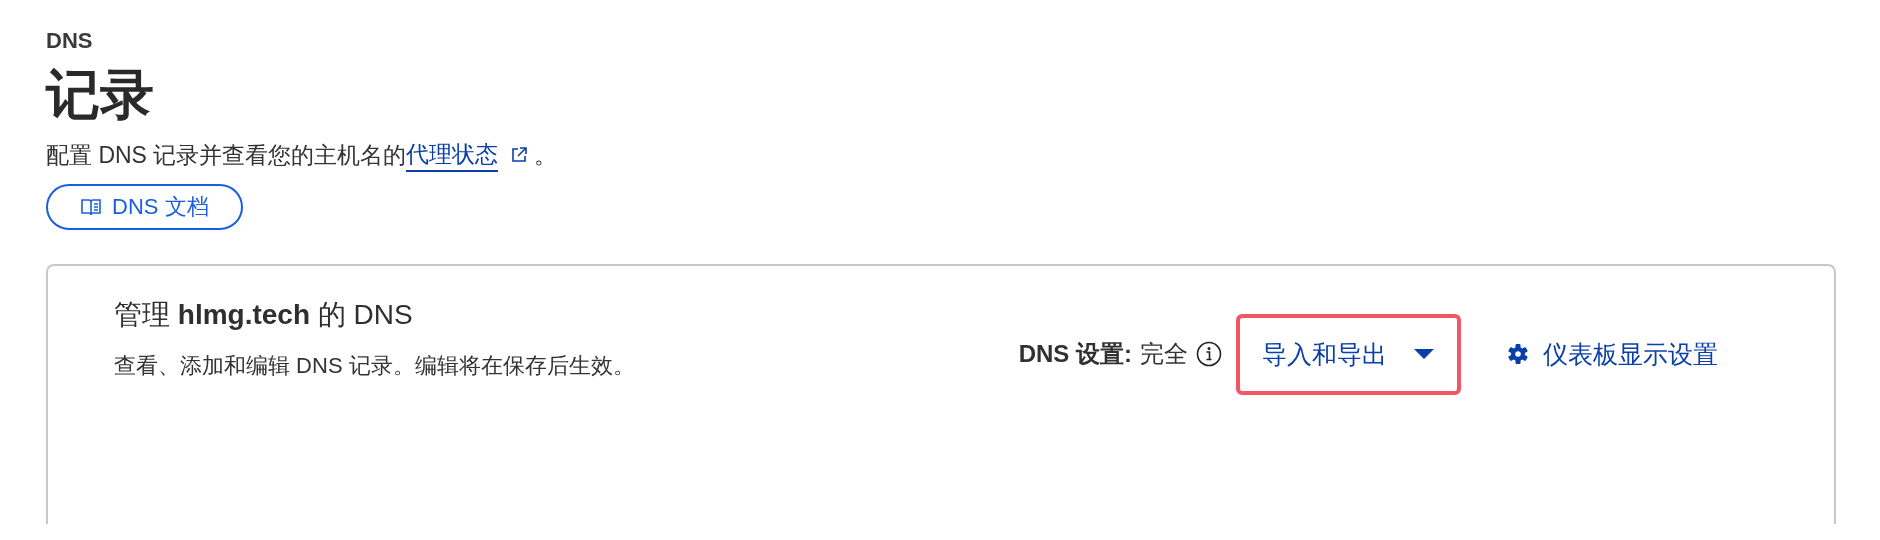  What do you see at coordinates (70, 41) in the screenshot?
I see `breadcrumb: DNS` at bounding box center [70, 41].